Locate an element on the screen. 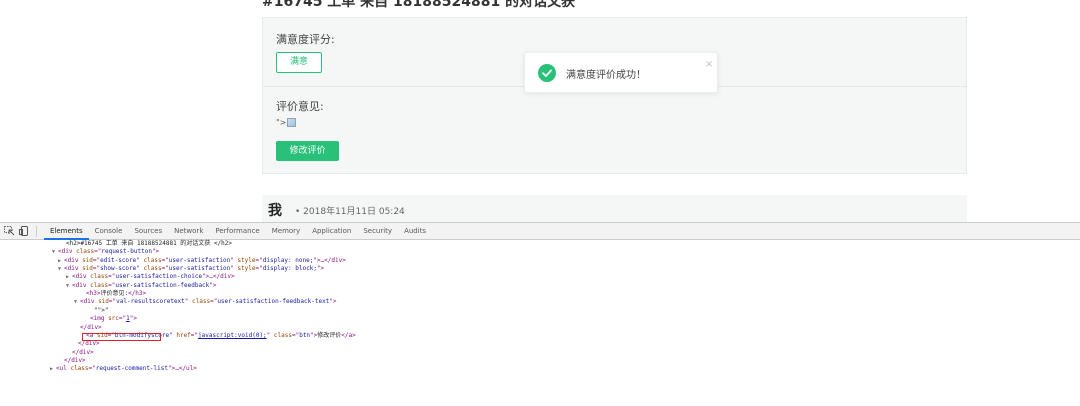  broken-image-icon is located at coordinates (292, 122).